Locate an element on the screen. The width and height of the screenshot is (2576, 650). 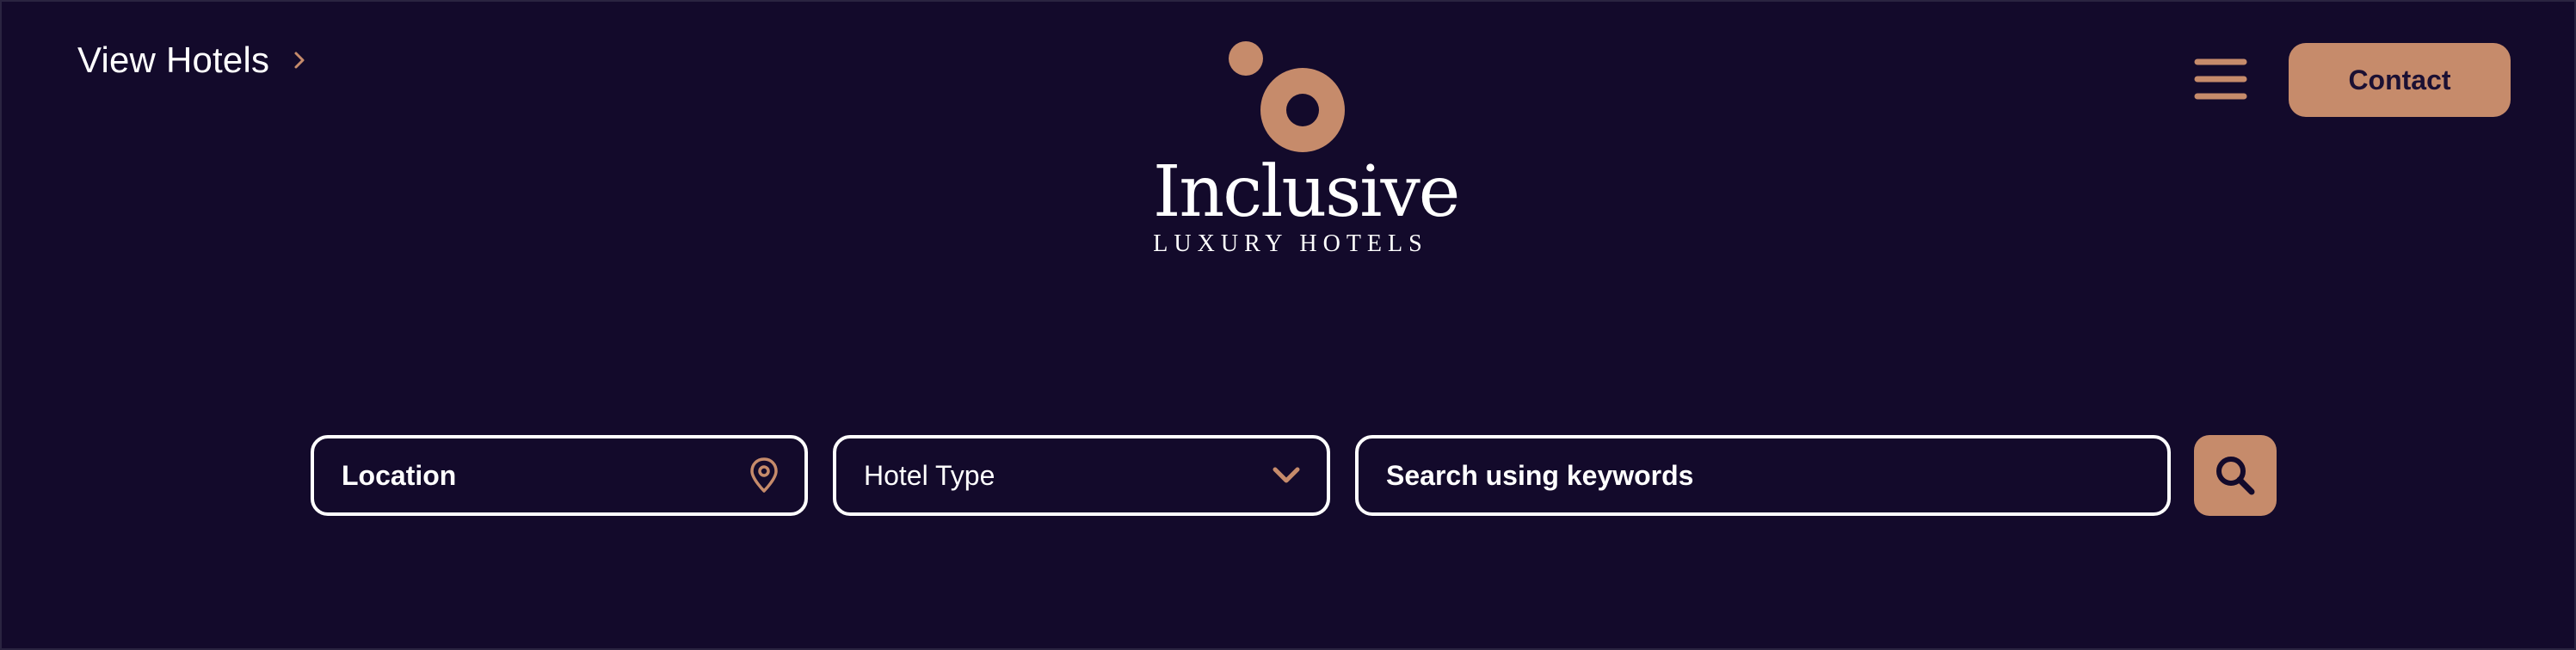
hotel-type-select: Hotel Type is located at coordinates (1081, 475).